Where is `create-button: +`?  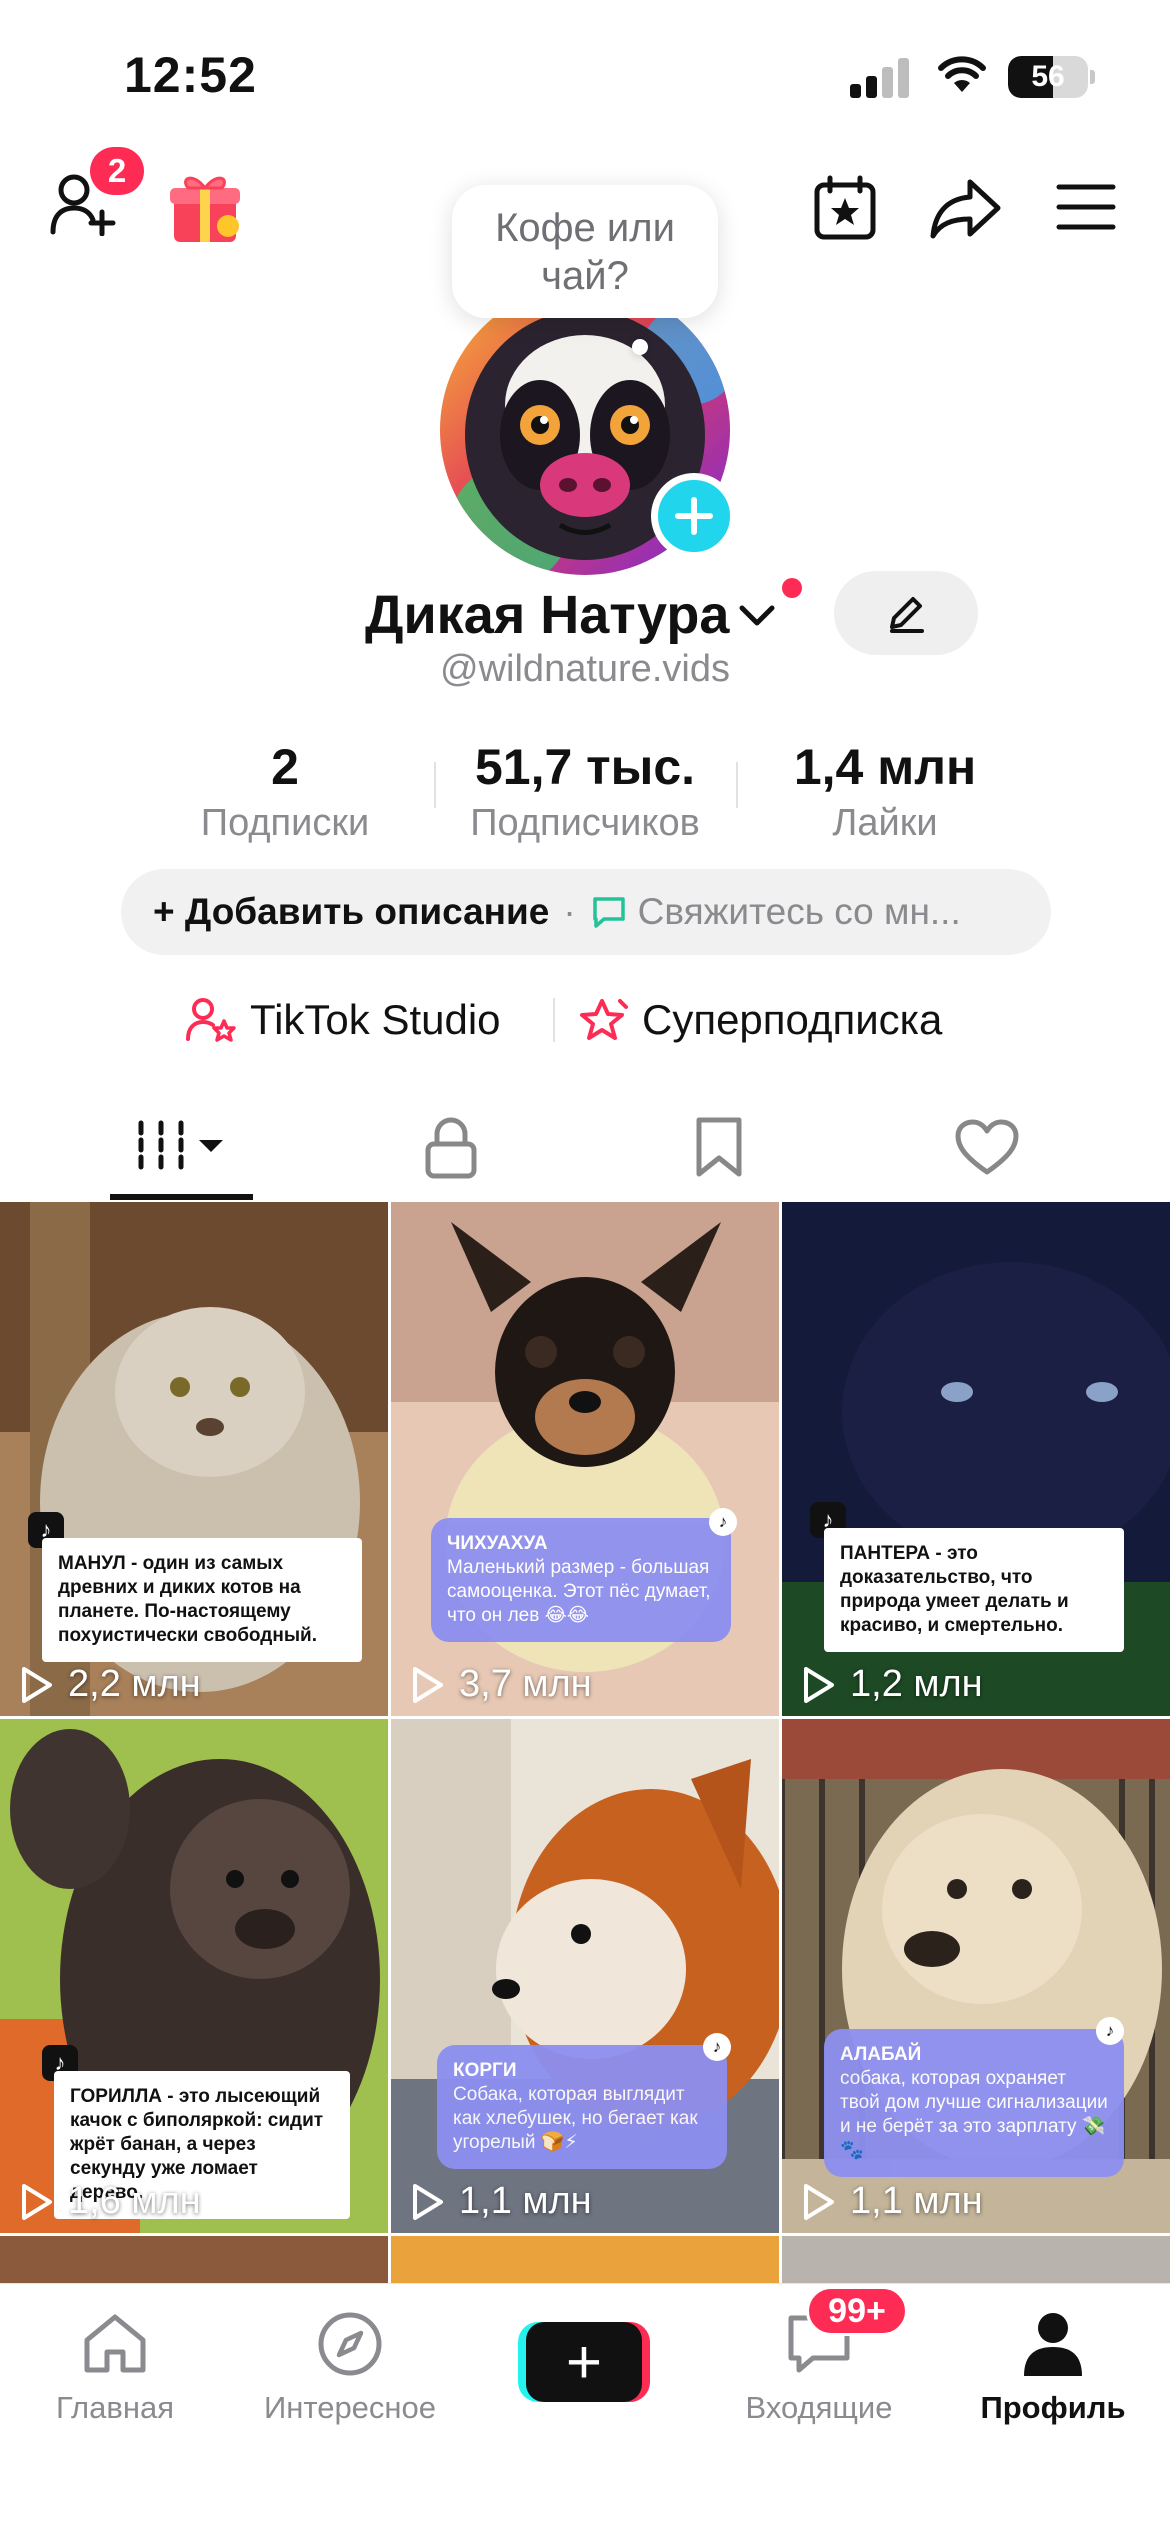
create-button: + is located at coordinates (584, 2362).